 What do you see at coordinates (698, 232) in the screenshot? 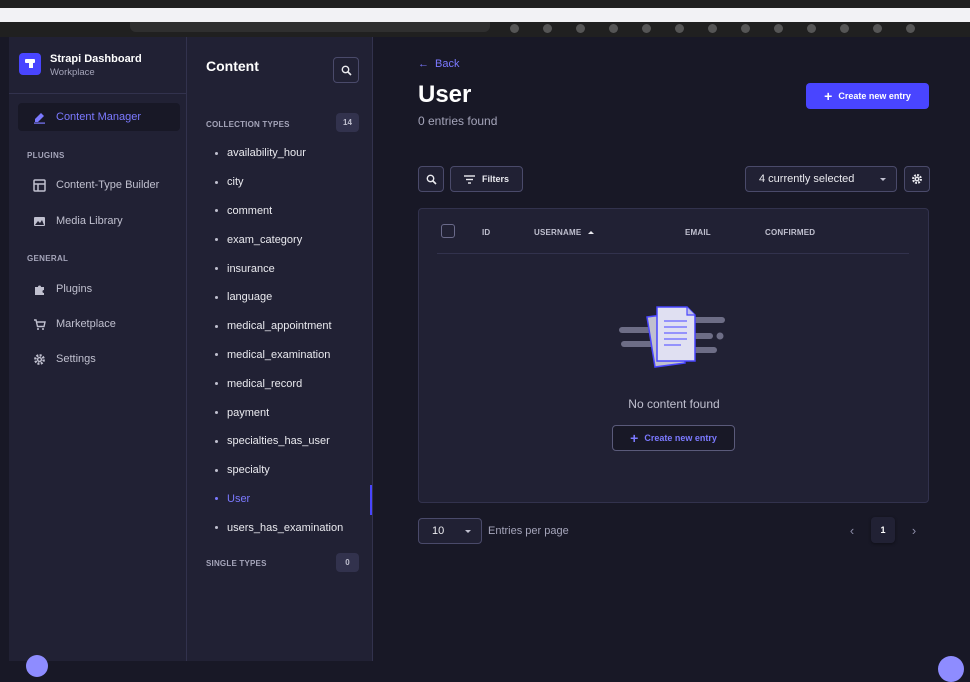
I see `column-email: EMAIL` at bounding box center [698, 232].